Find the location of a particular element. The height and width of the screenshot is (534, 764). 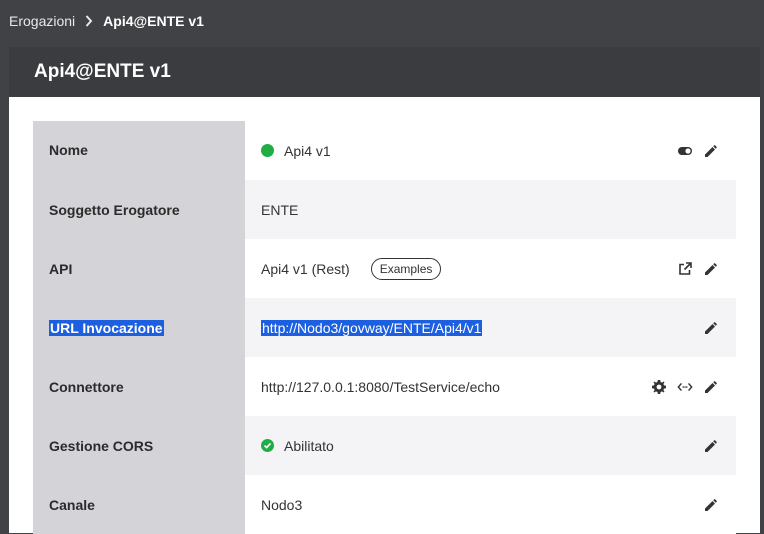

value-api: Api4 v1 (Rest) is located at coordinates (305, 268).